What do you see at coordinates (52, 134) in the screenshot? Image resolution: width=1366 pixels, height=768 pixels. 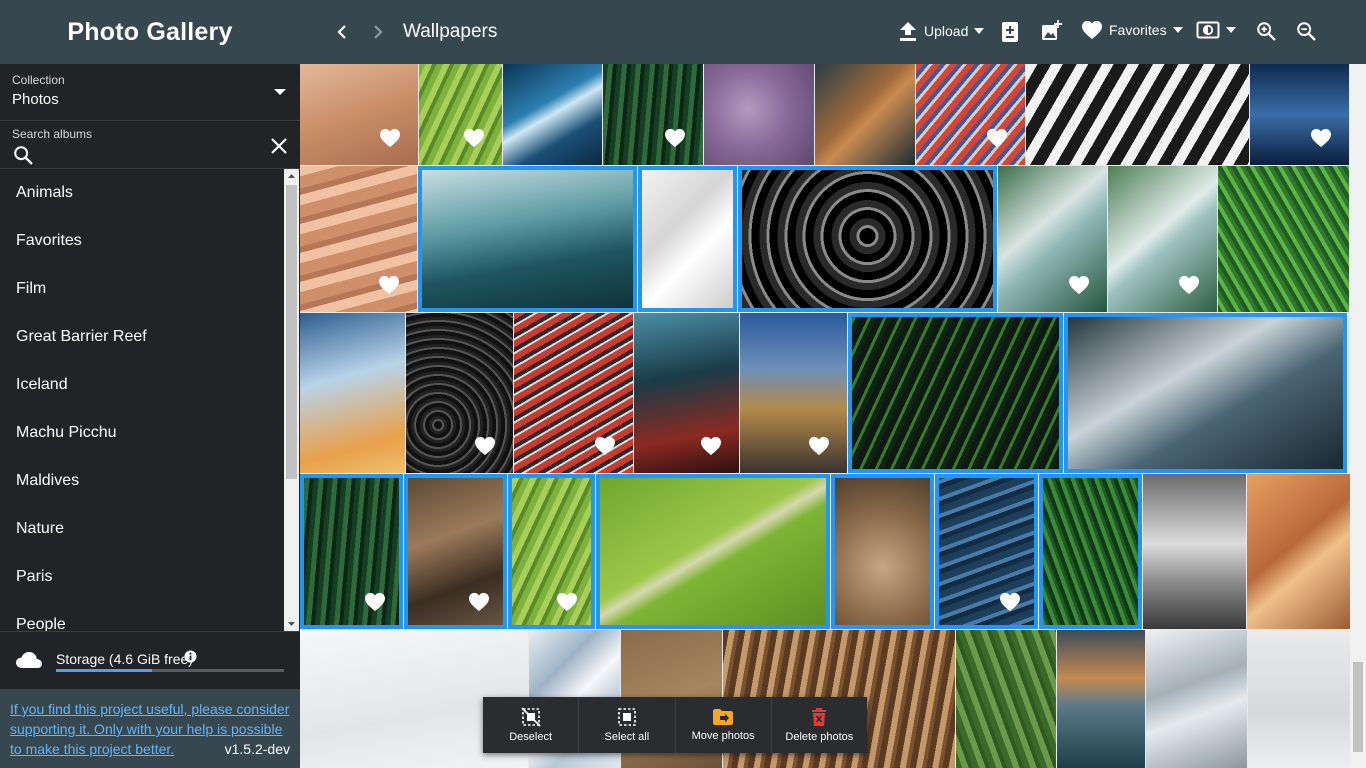 I see `search-label: Search albums` at bounding box center [52, 134].